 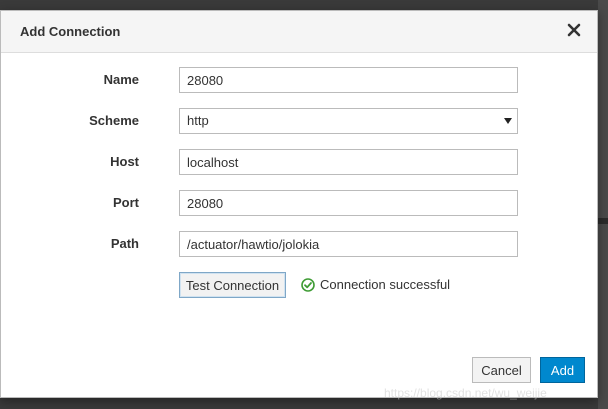 What do you see at coordinates (508, 121) in the screenshot?
I see `caret-down-icon` at bounding box center [508, 121].